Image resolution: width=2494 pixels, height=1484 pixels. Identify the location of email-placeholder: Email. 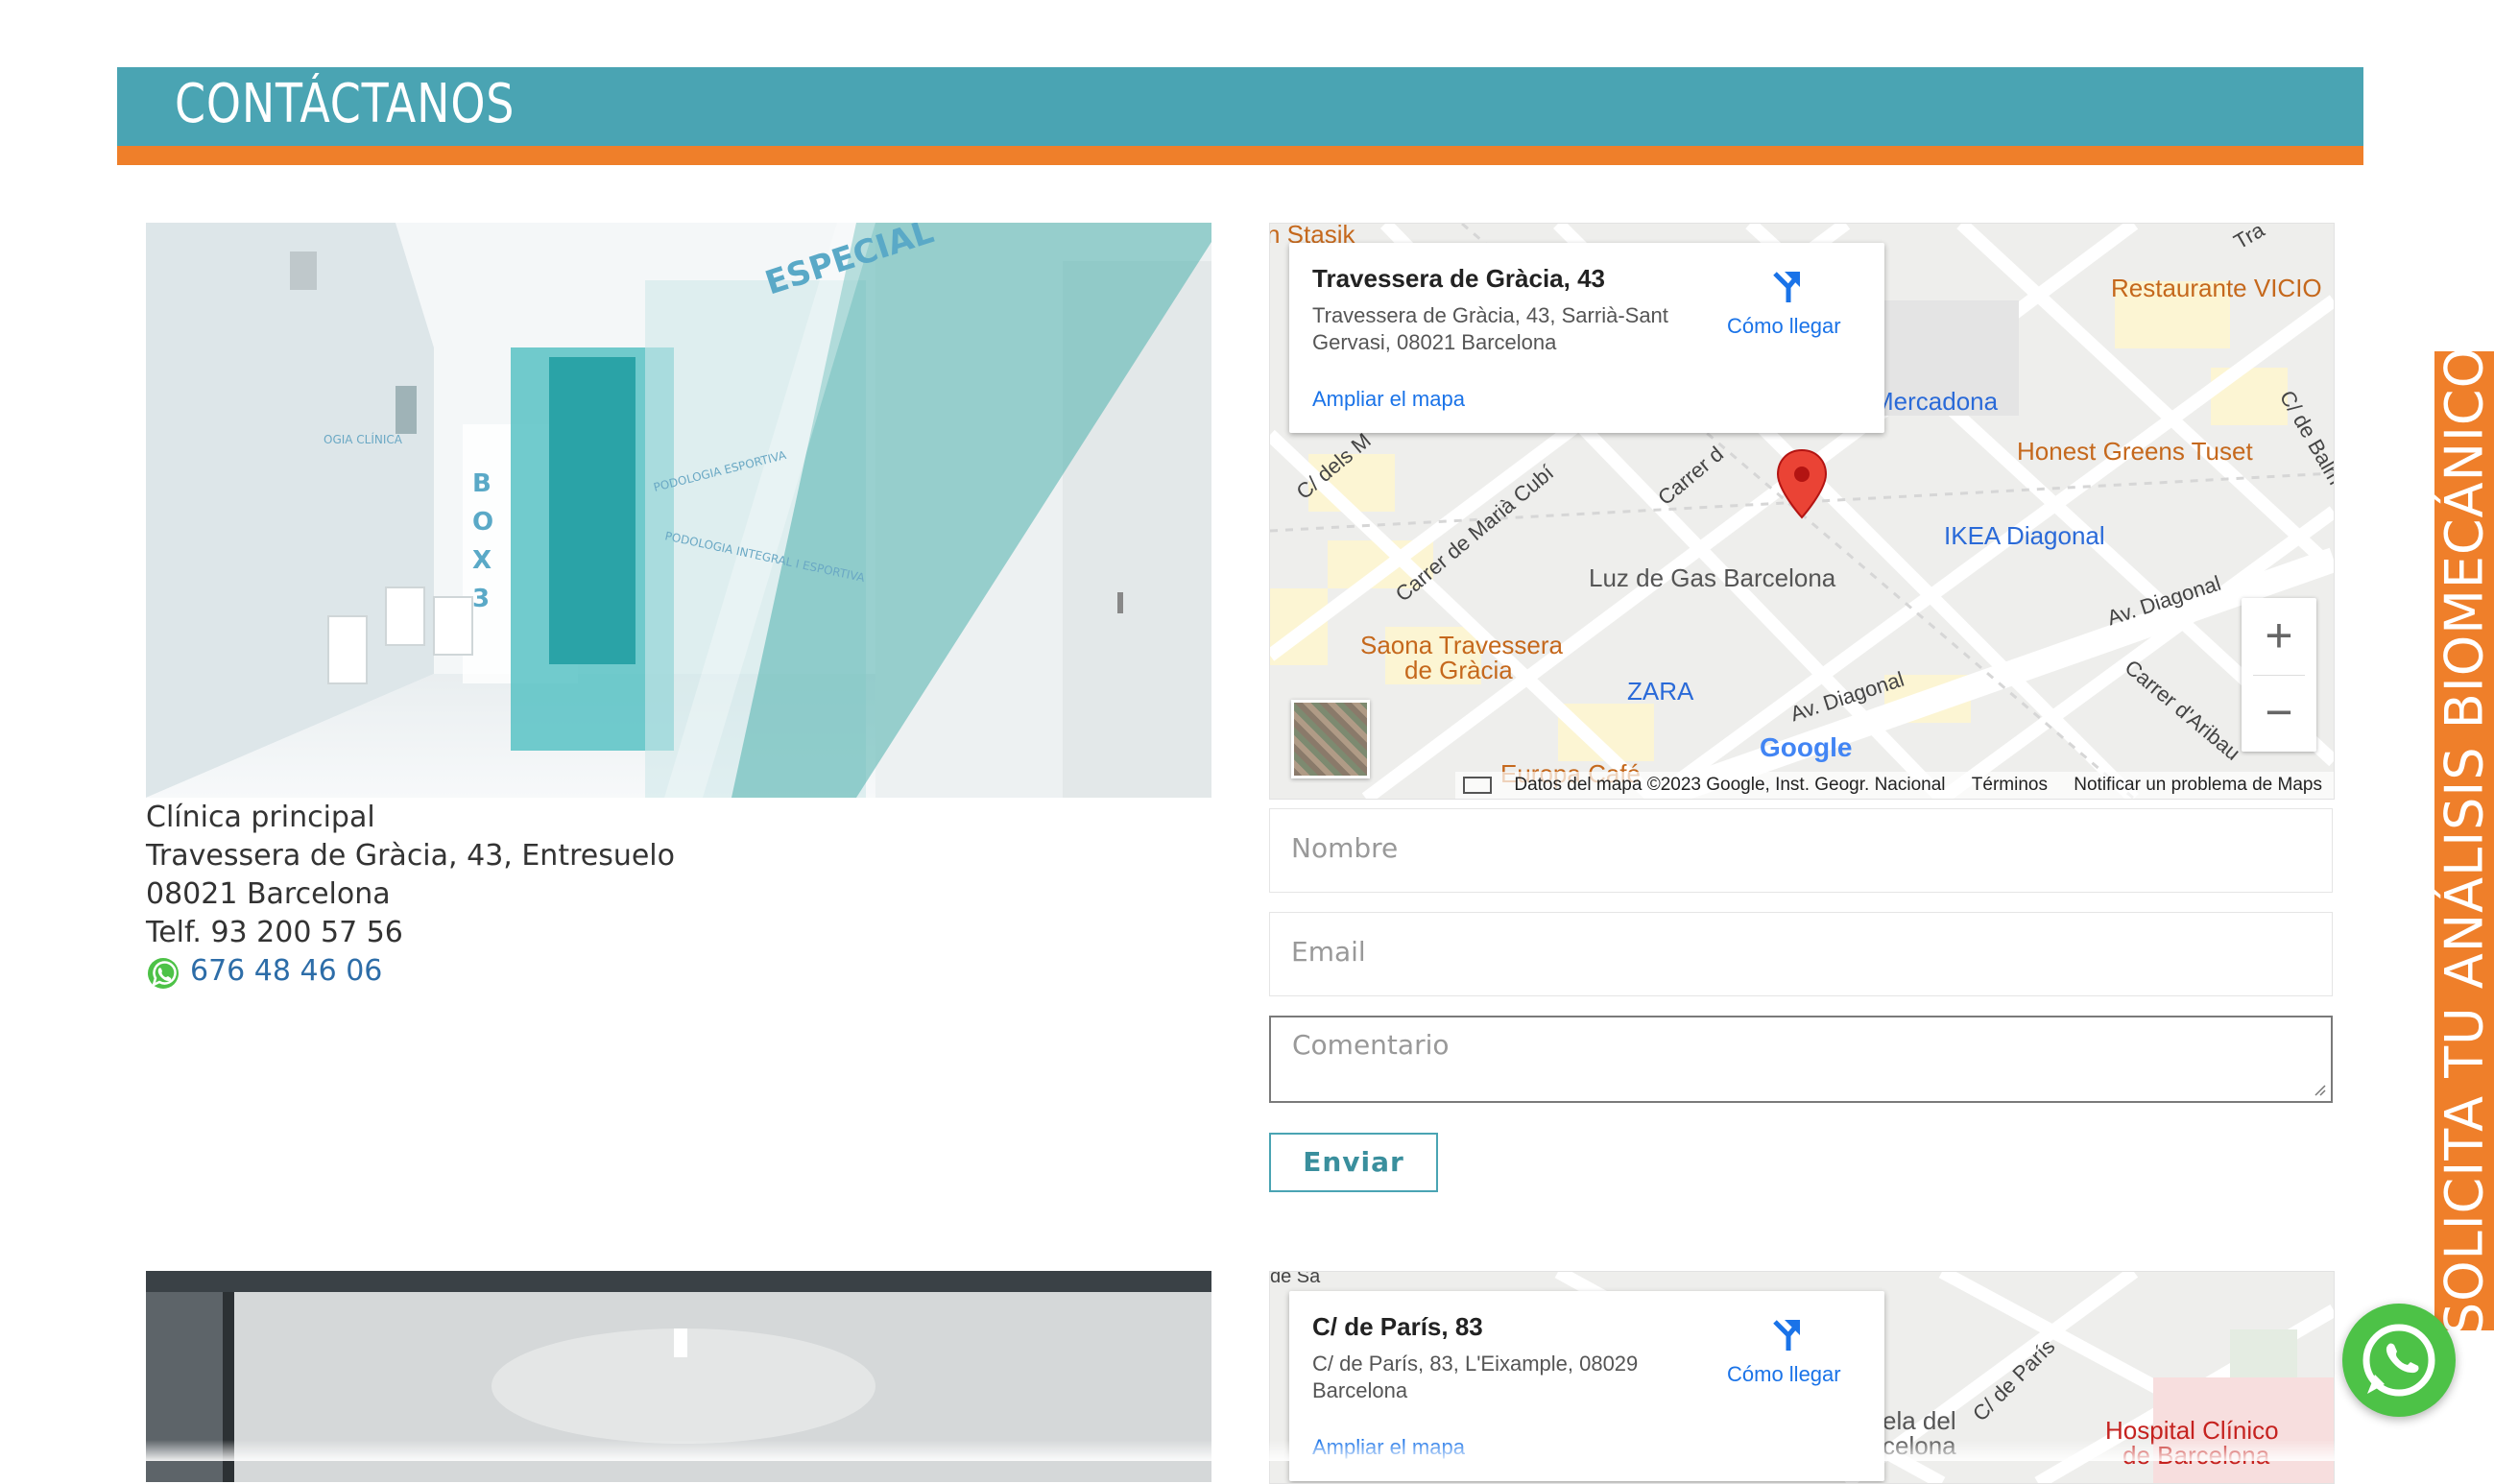
(1328, 952).